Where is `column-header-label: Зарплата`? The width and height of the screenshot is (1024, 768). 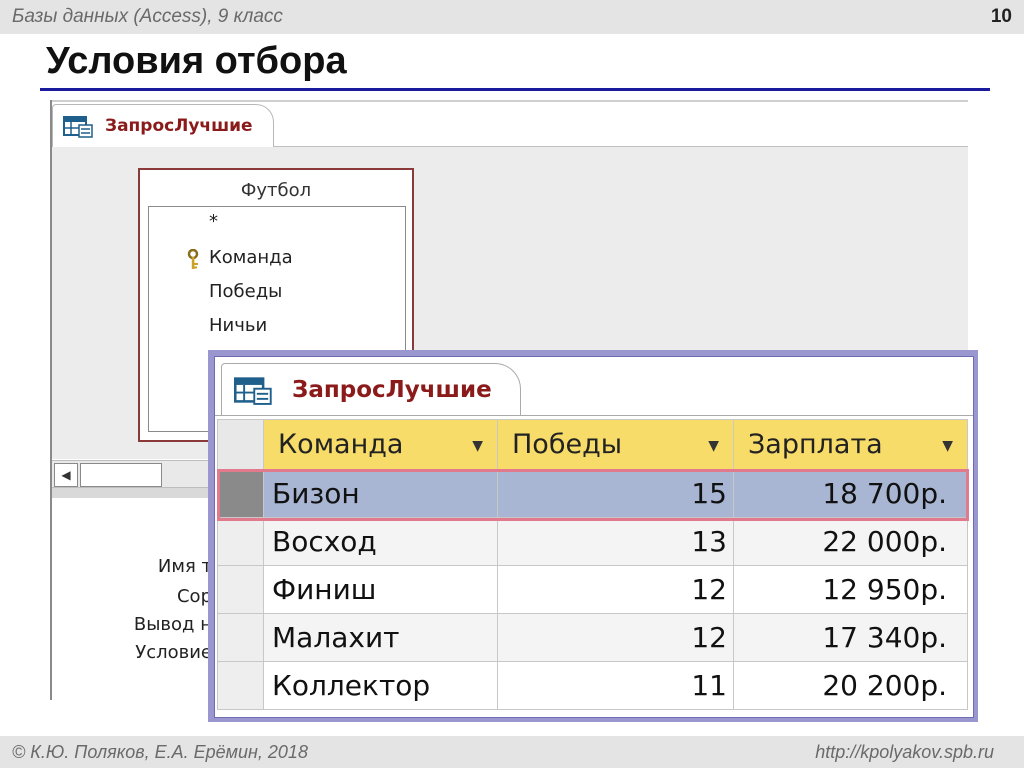 column-header-label: Зарплата is located at coordinates (815, 444).